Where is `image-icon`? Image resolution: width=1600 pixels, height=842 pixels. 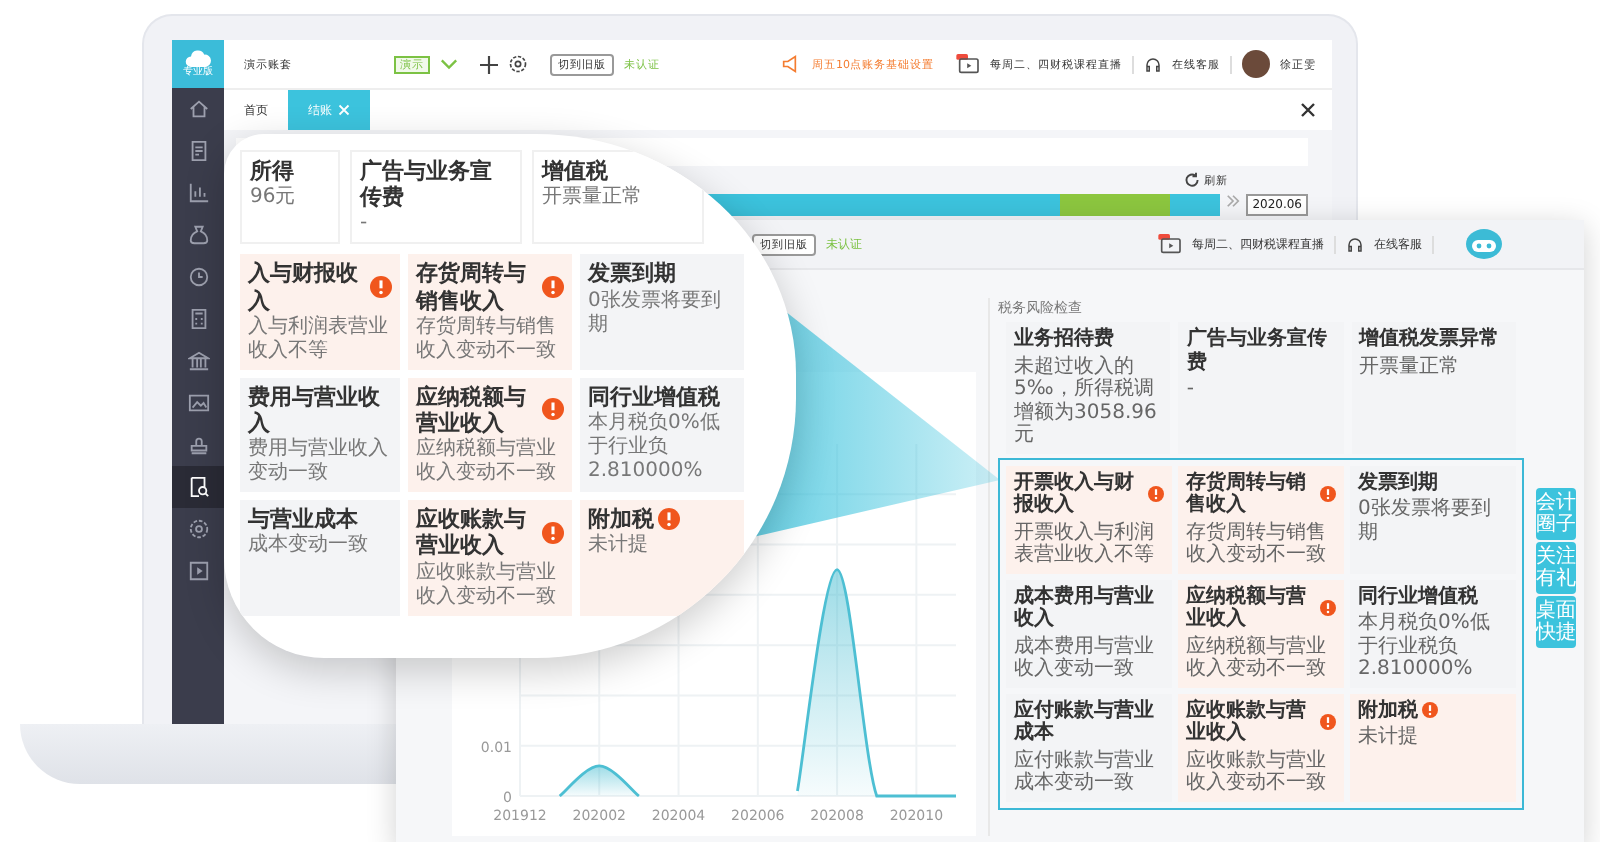 image-icon is located at coordinates (198, 403).